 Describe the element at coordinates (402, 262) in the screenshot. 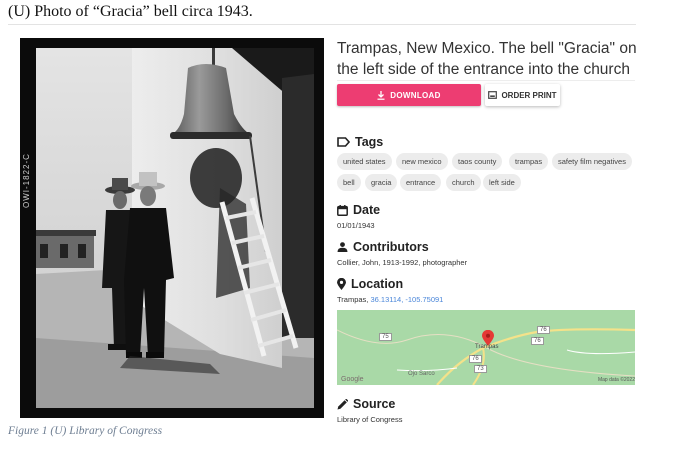

I see `contributors-value: Collier, John, 1913-1992, photographer` at that location.